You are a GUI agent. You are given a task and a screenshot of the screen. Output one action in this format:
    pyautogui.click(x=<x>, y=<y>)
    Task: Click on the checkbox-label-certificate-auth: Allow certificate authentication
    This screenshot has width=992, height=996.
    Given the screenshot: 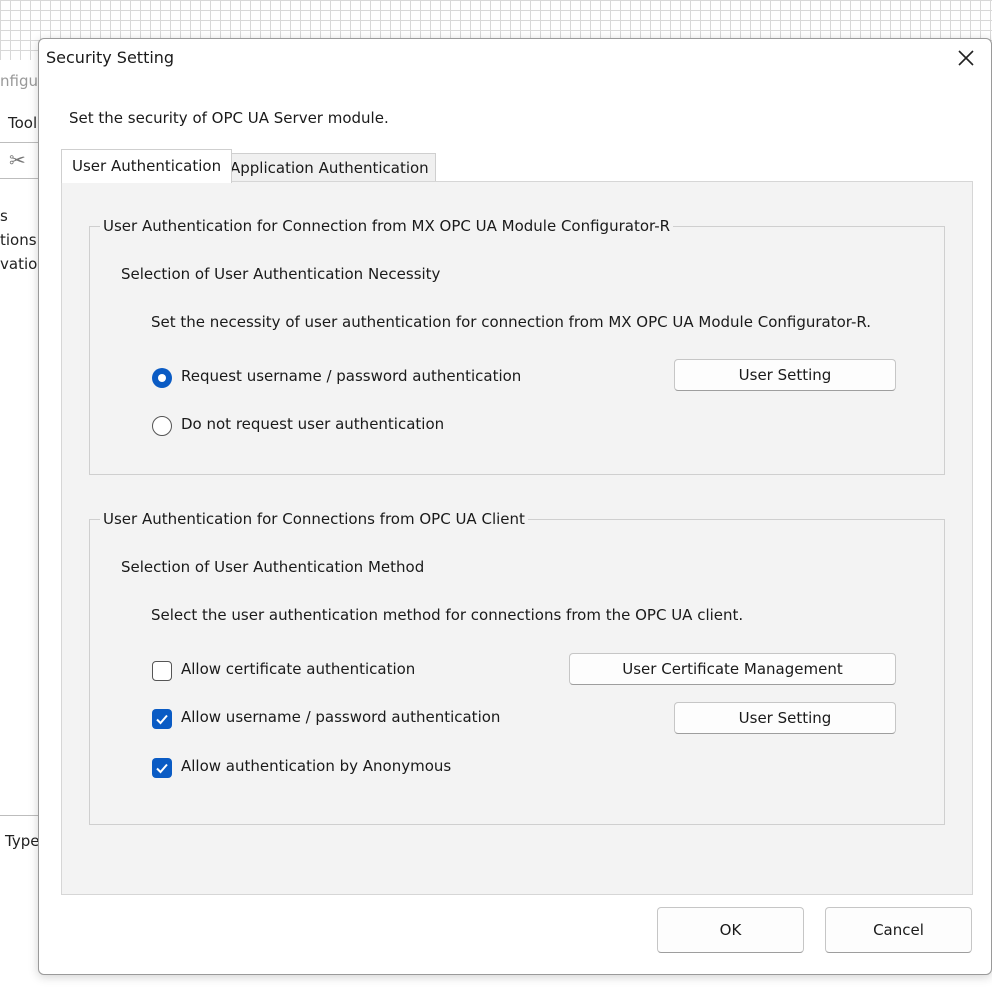 What is the action you would take?
    pyautogui.click(x=298, y=669)
    